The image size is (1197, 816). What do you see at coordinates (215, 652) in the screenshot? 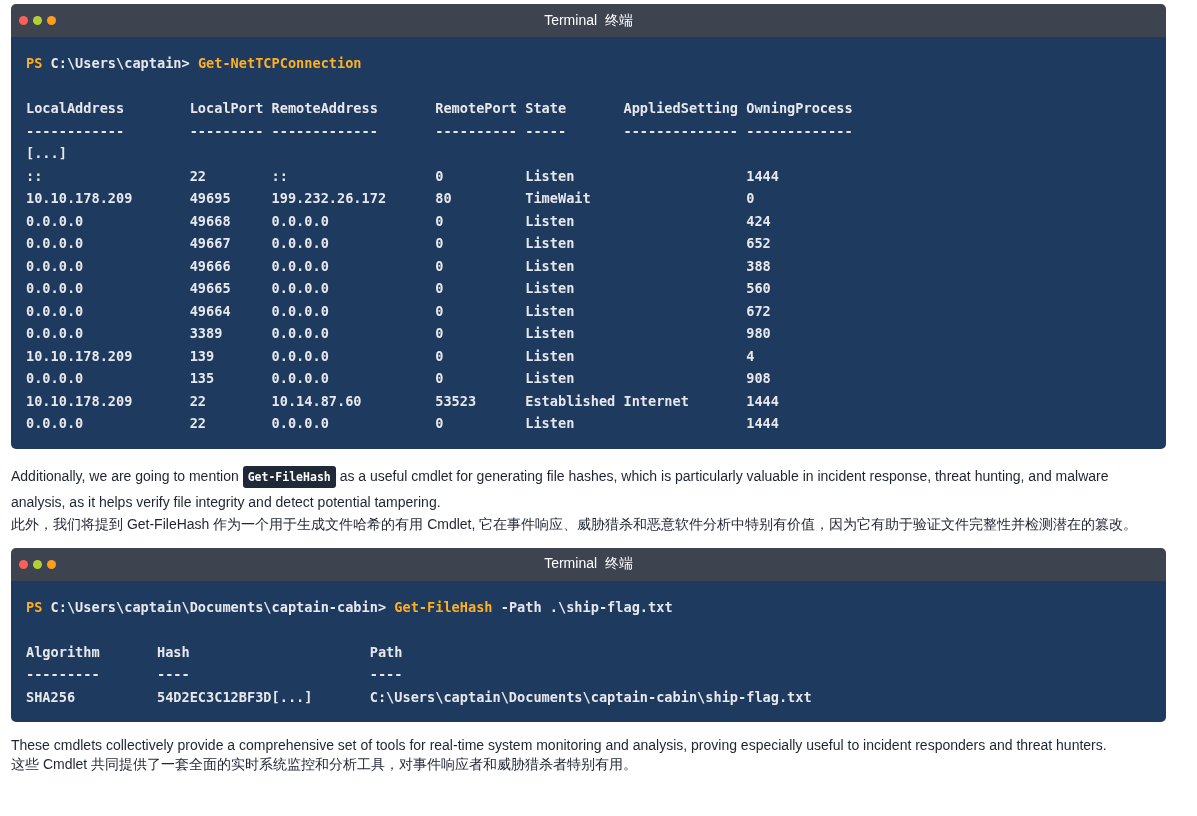
I see `output-line: Algorithm Hash Path` at bounding box center [215, 652].